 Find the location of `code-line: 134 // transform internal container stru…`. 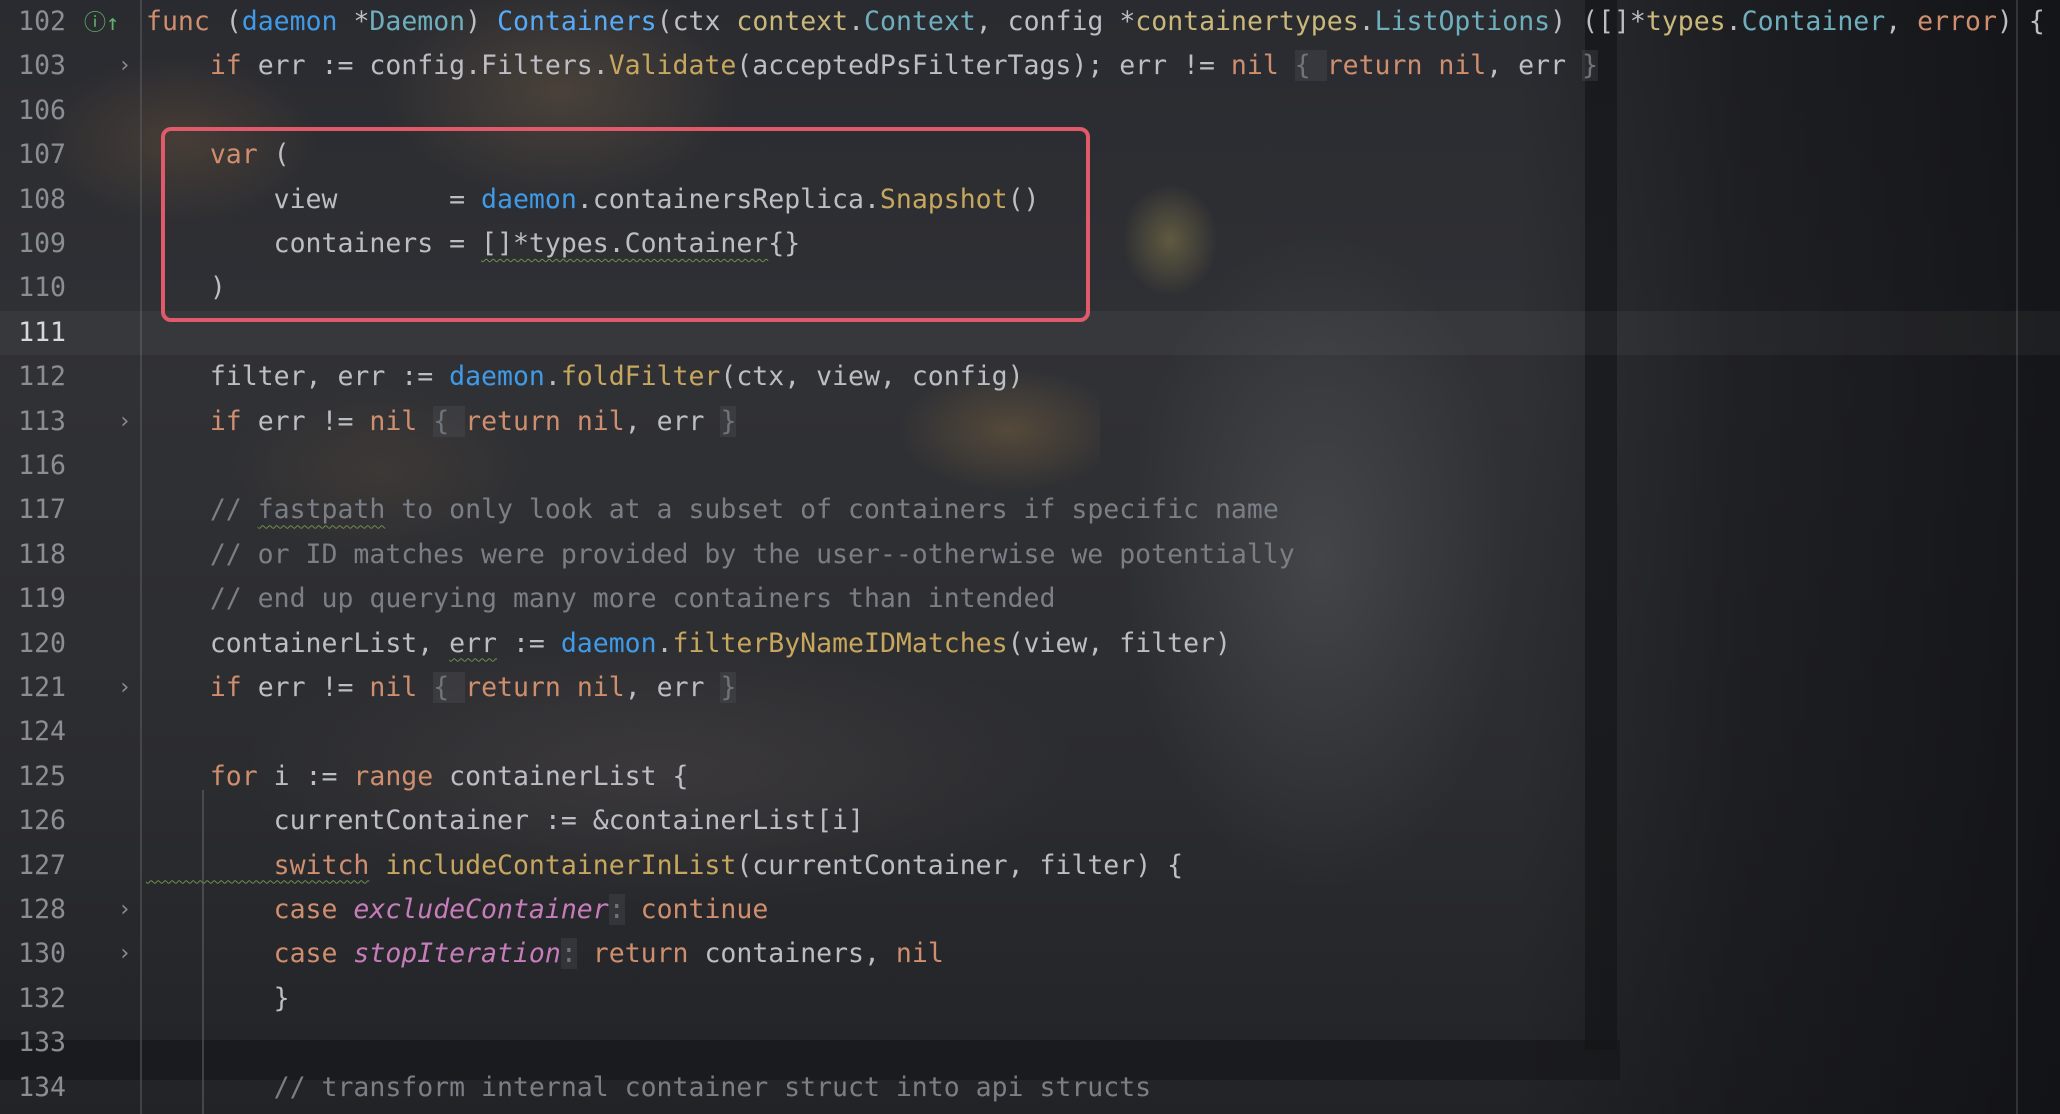

code-line: 134 // transform internal container stru… is located at coordinates (1030, 1088).